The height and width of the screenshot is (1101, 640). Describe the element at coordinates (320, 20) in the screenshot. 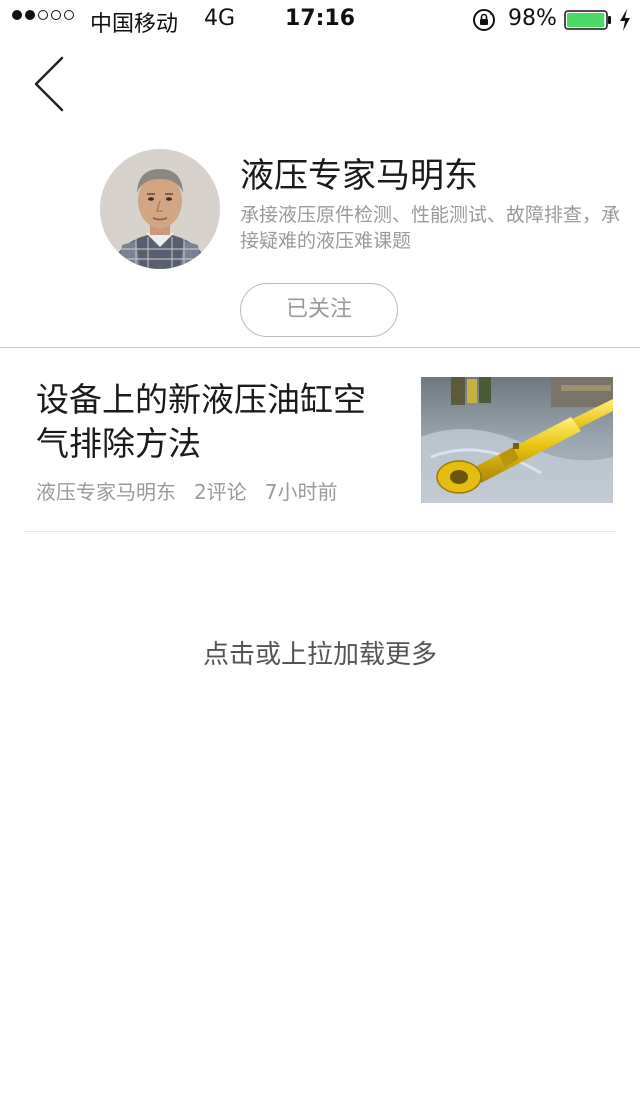

I see `status-bar: 中国移动 4G 17:16 98%` at that location.